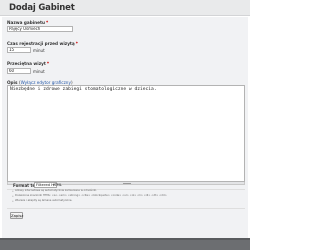  Describe the element at coordinates (42, 8) in the screenshot. I see `page-title: Dodaj Gabinet` at that location.